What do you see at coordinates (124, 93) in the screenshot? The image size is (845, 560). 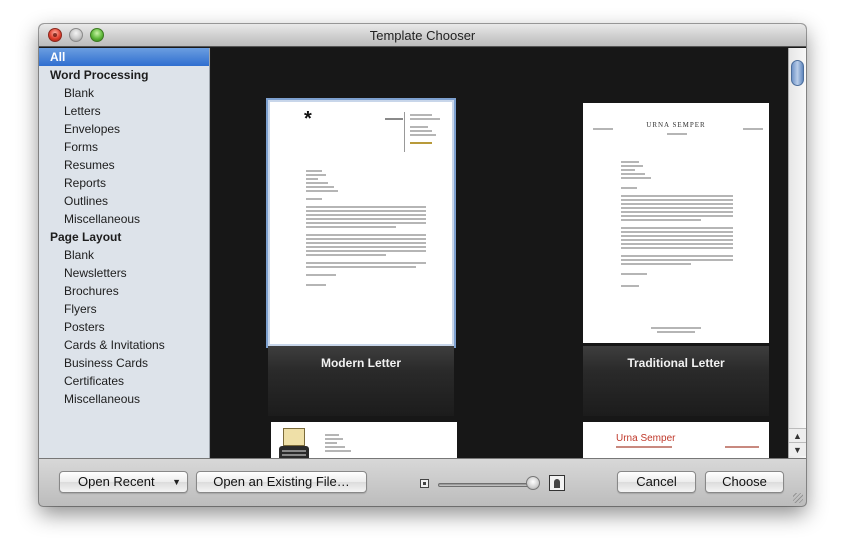 I see `sidebar-item-wp-blank: Blank` at bounding box center [124, 93].